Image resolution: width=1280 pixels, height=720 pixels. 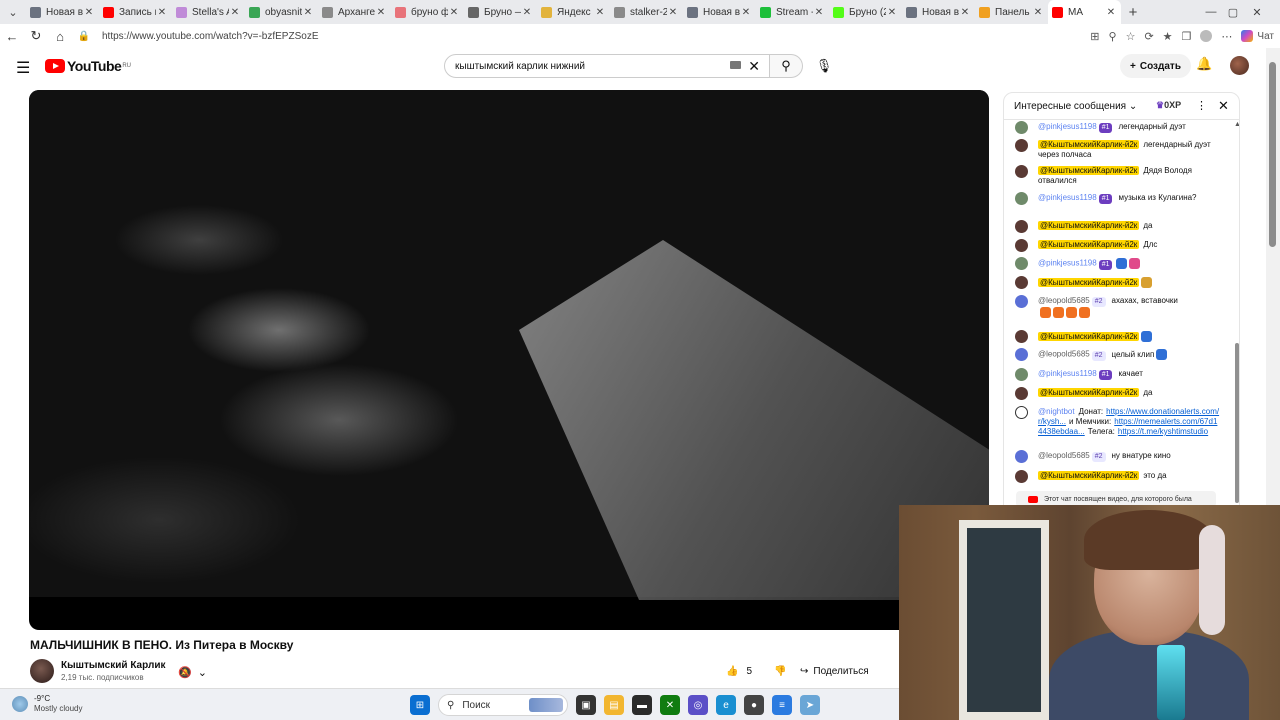 What do you see at coordinates (113, 665) in the screenshot?
I see `channel-name: Кыштымский Карлик` at bounding box center [113, 665].